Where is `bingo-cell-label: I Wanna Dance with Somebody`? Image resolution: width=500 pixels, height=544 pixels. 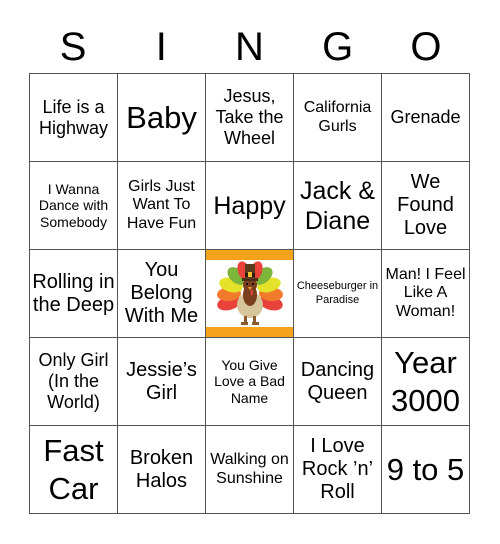 bingo-cell-label: I Wanna Dance with Somebody is located at coordinates (73, 205).